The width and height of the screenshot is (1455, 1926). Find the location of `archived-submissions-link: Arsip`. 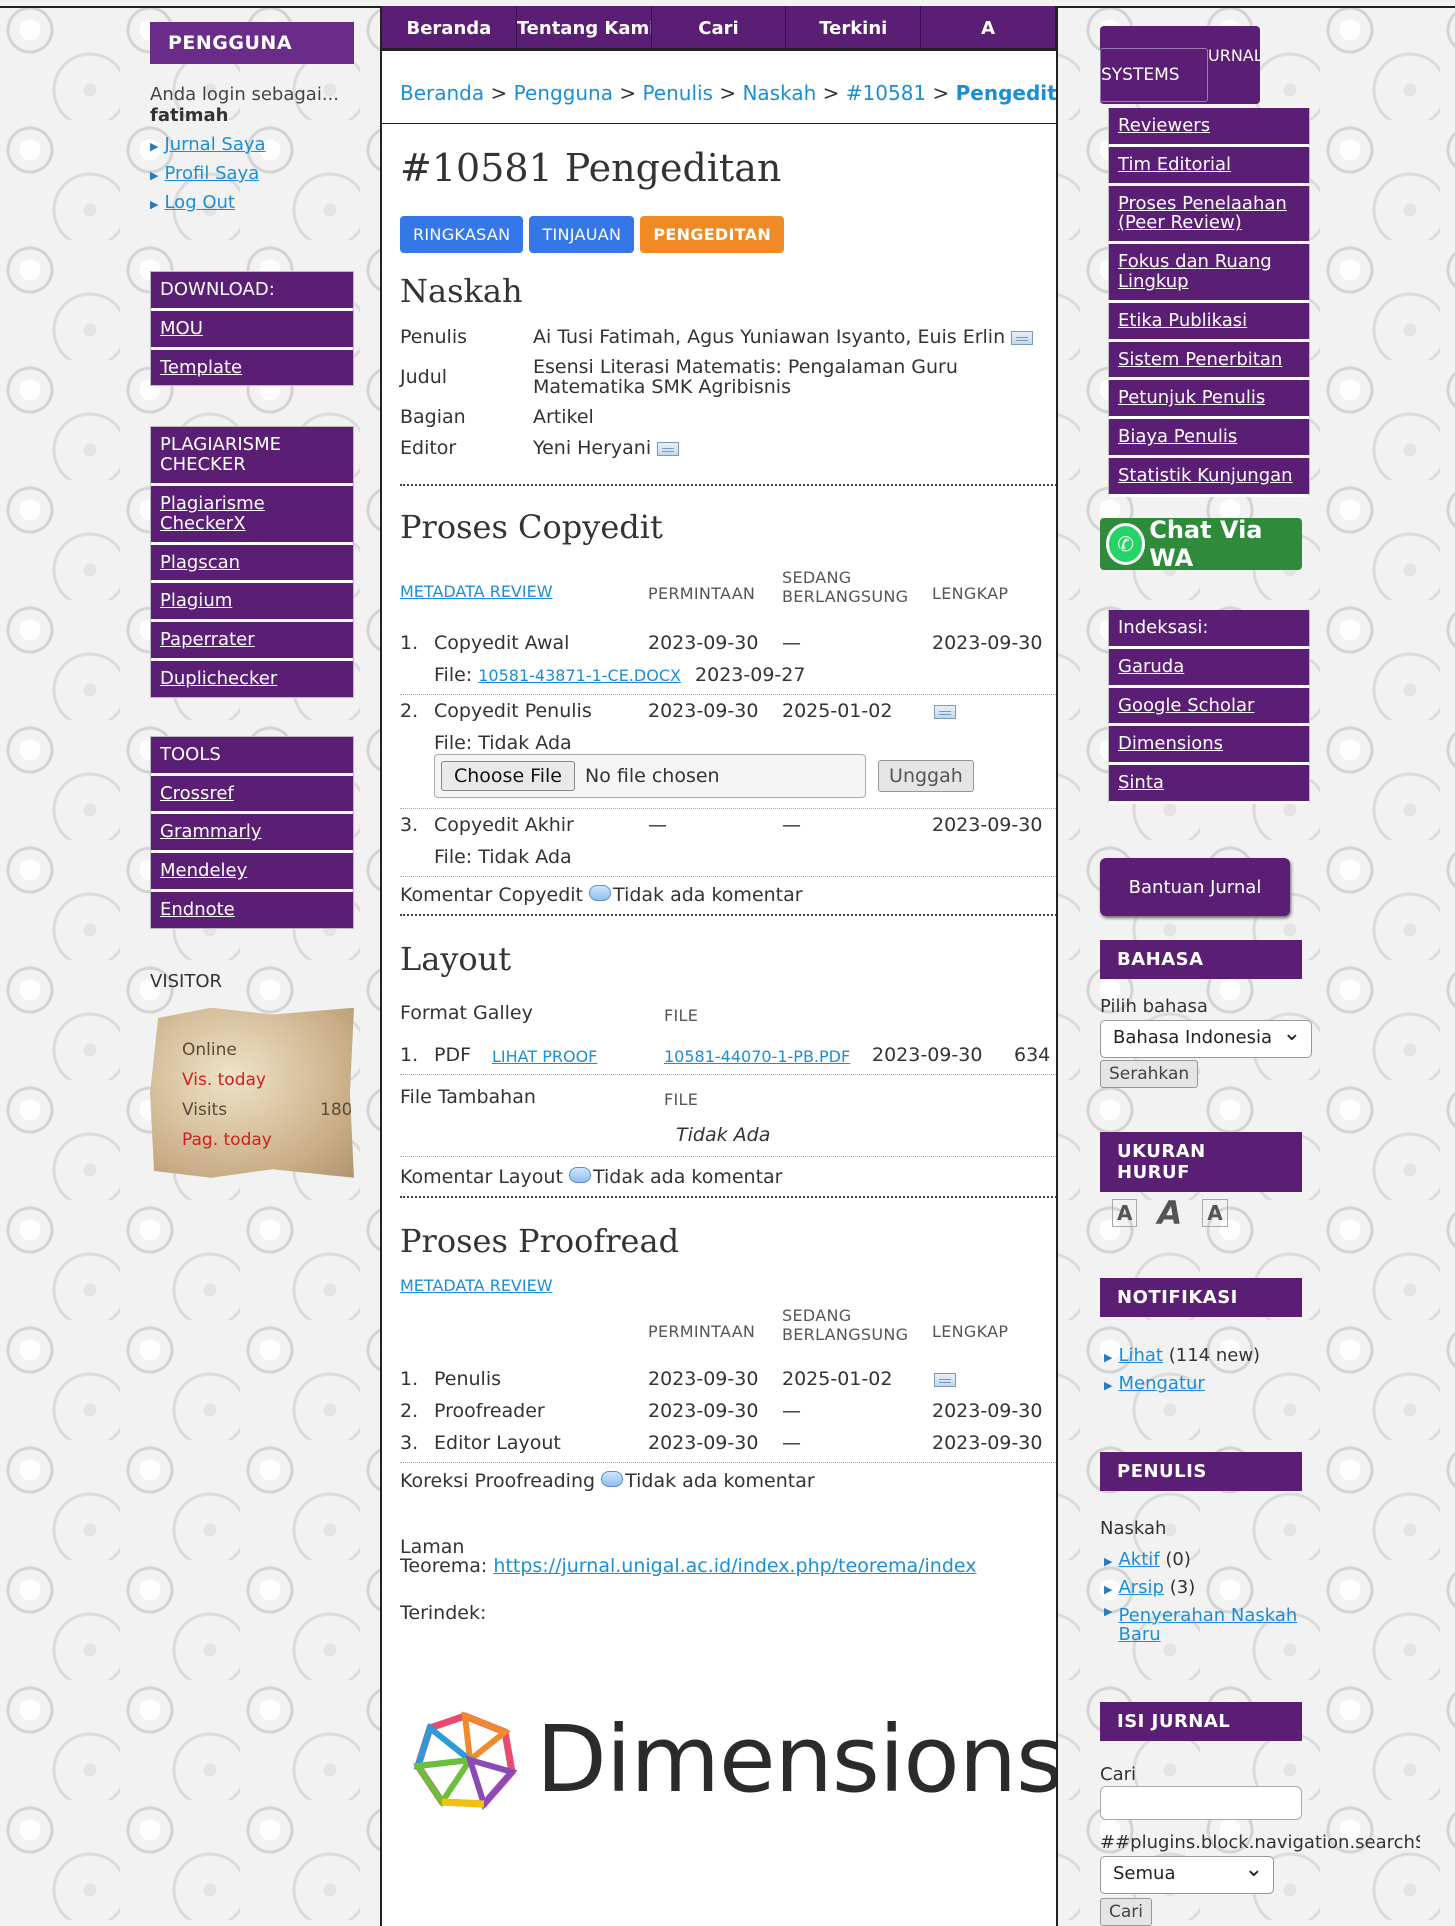

archived-submissions-link: Arsip is located at coordinates (1141, 1587).